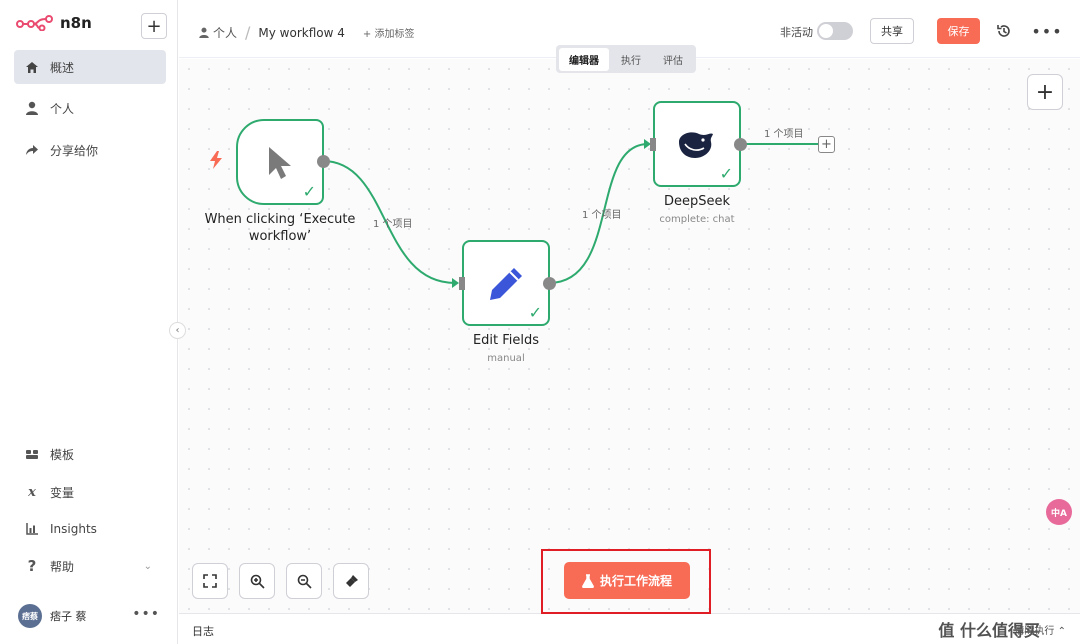  I want to click on log-panel-bar: 日志 值 什么值得买 清除执行 ⌃, so click(629, 628).